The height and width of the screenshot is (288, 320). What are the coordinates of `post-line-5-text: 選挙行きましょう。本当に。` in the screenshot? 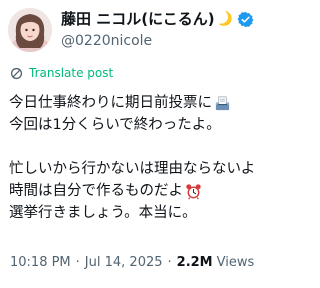 It's located at (103, 213).